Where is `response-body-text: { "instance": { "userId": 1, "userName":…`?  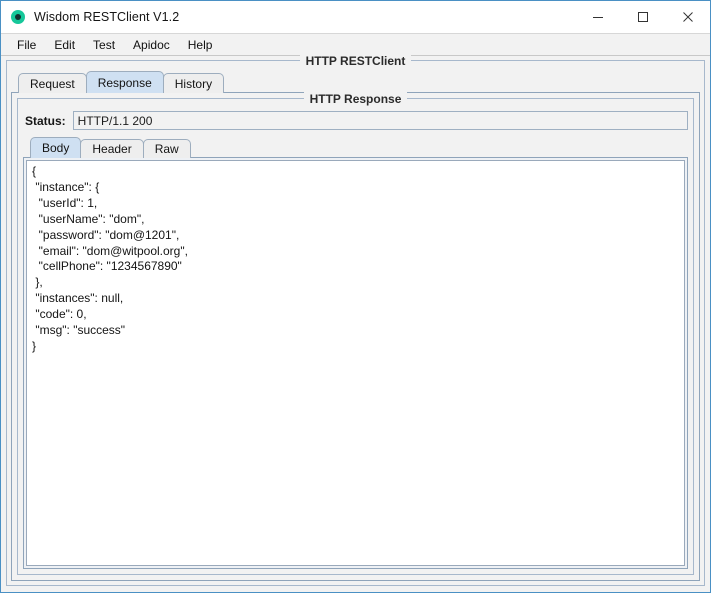 response-body-text: { "instance": { "userId": 1, "userName":… is located at coordinates (110, 258).